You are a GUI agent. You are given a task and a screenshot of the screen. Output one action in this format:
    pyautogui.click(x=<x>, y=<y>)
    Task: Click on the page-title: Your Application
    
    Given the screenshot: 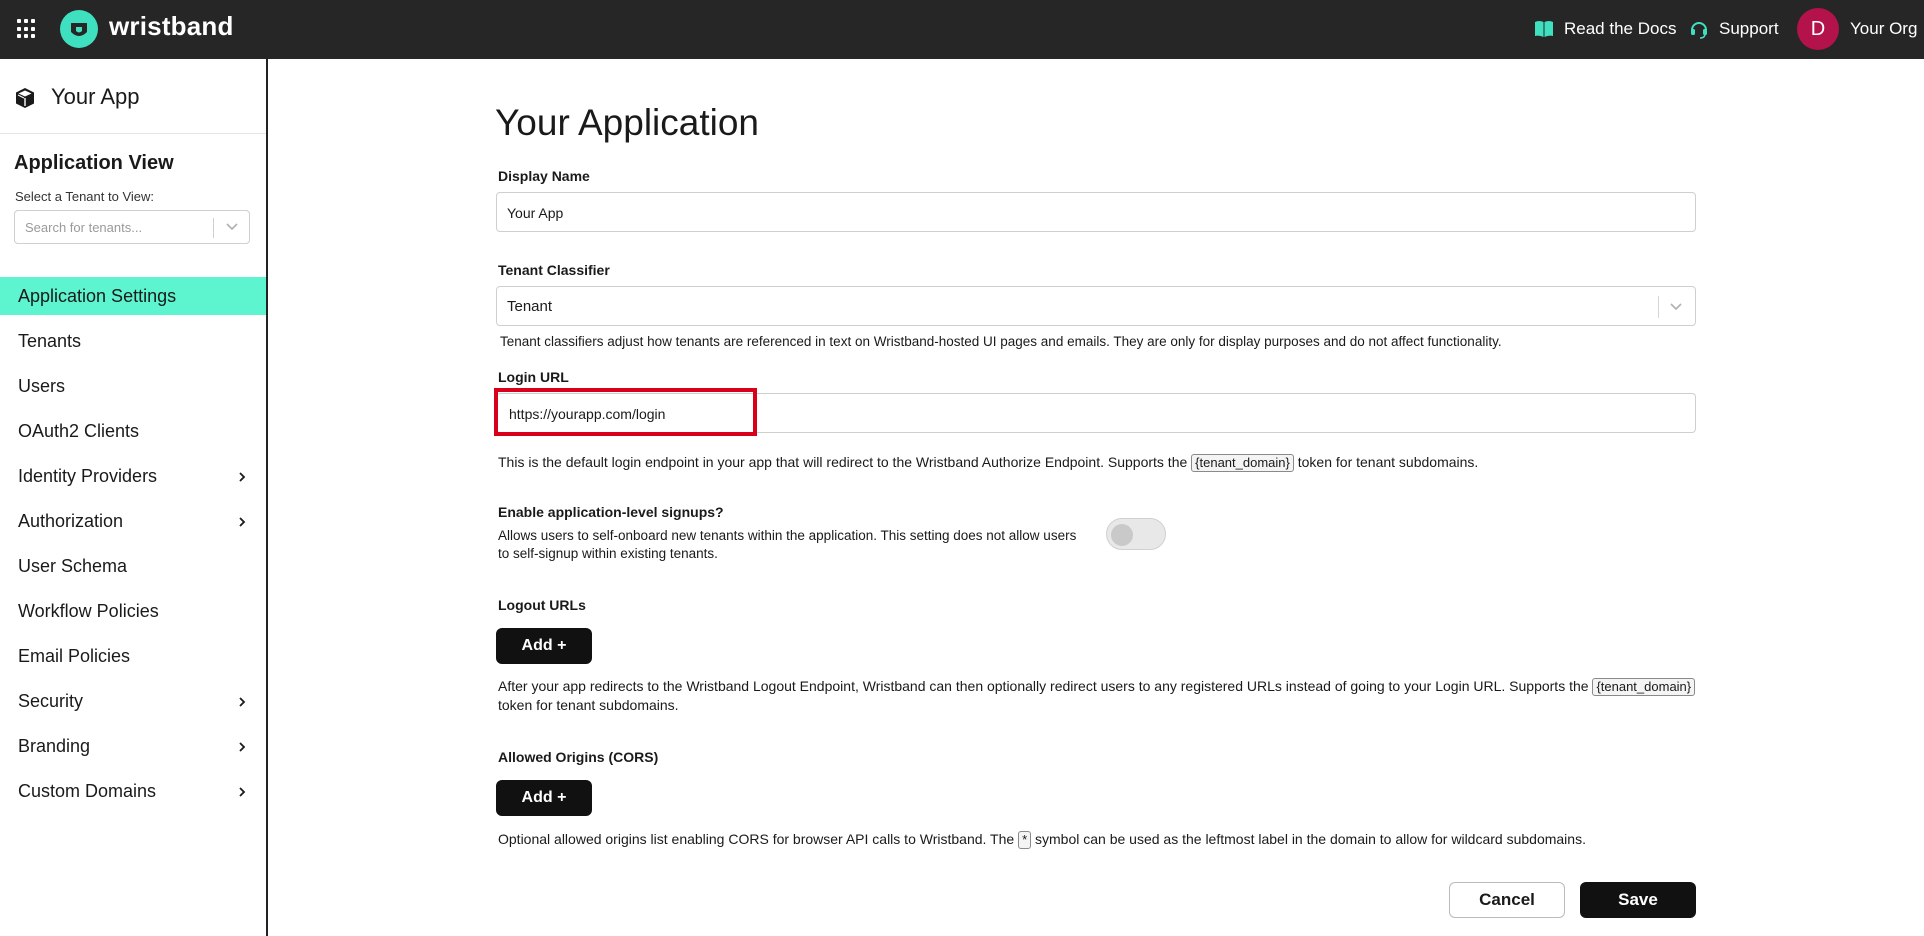 What is the action you would take?
    pyautogui.click(x=627, y=122)
    